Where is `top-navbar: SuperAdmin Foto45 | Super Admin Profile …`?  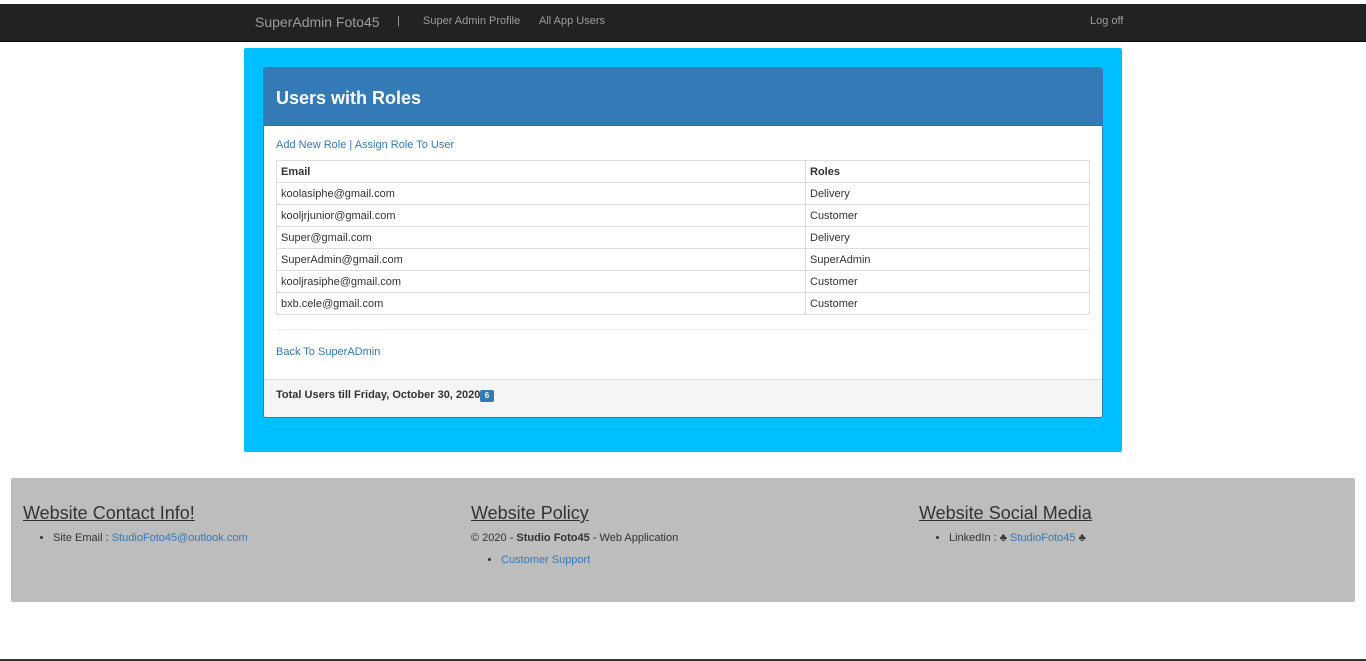 top-navbar: SuperAdmin Foto45 | Super Admin Profile … is located at coordinates (683, 23).